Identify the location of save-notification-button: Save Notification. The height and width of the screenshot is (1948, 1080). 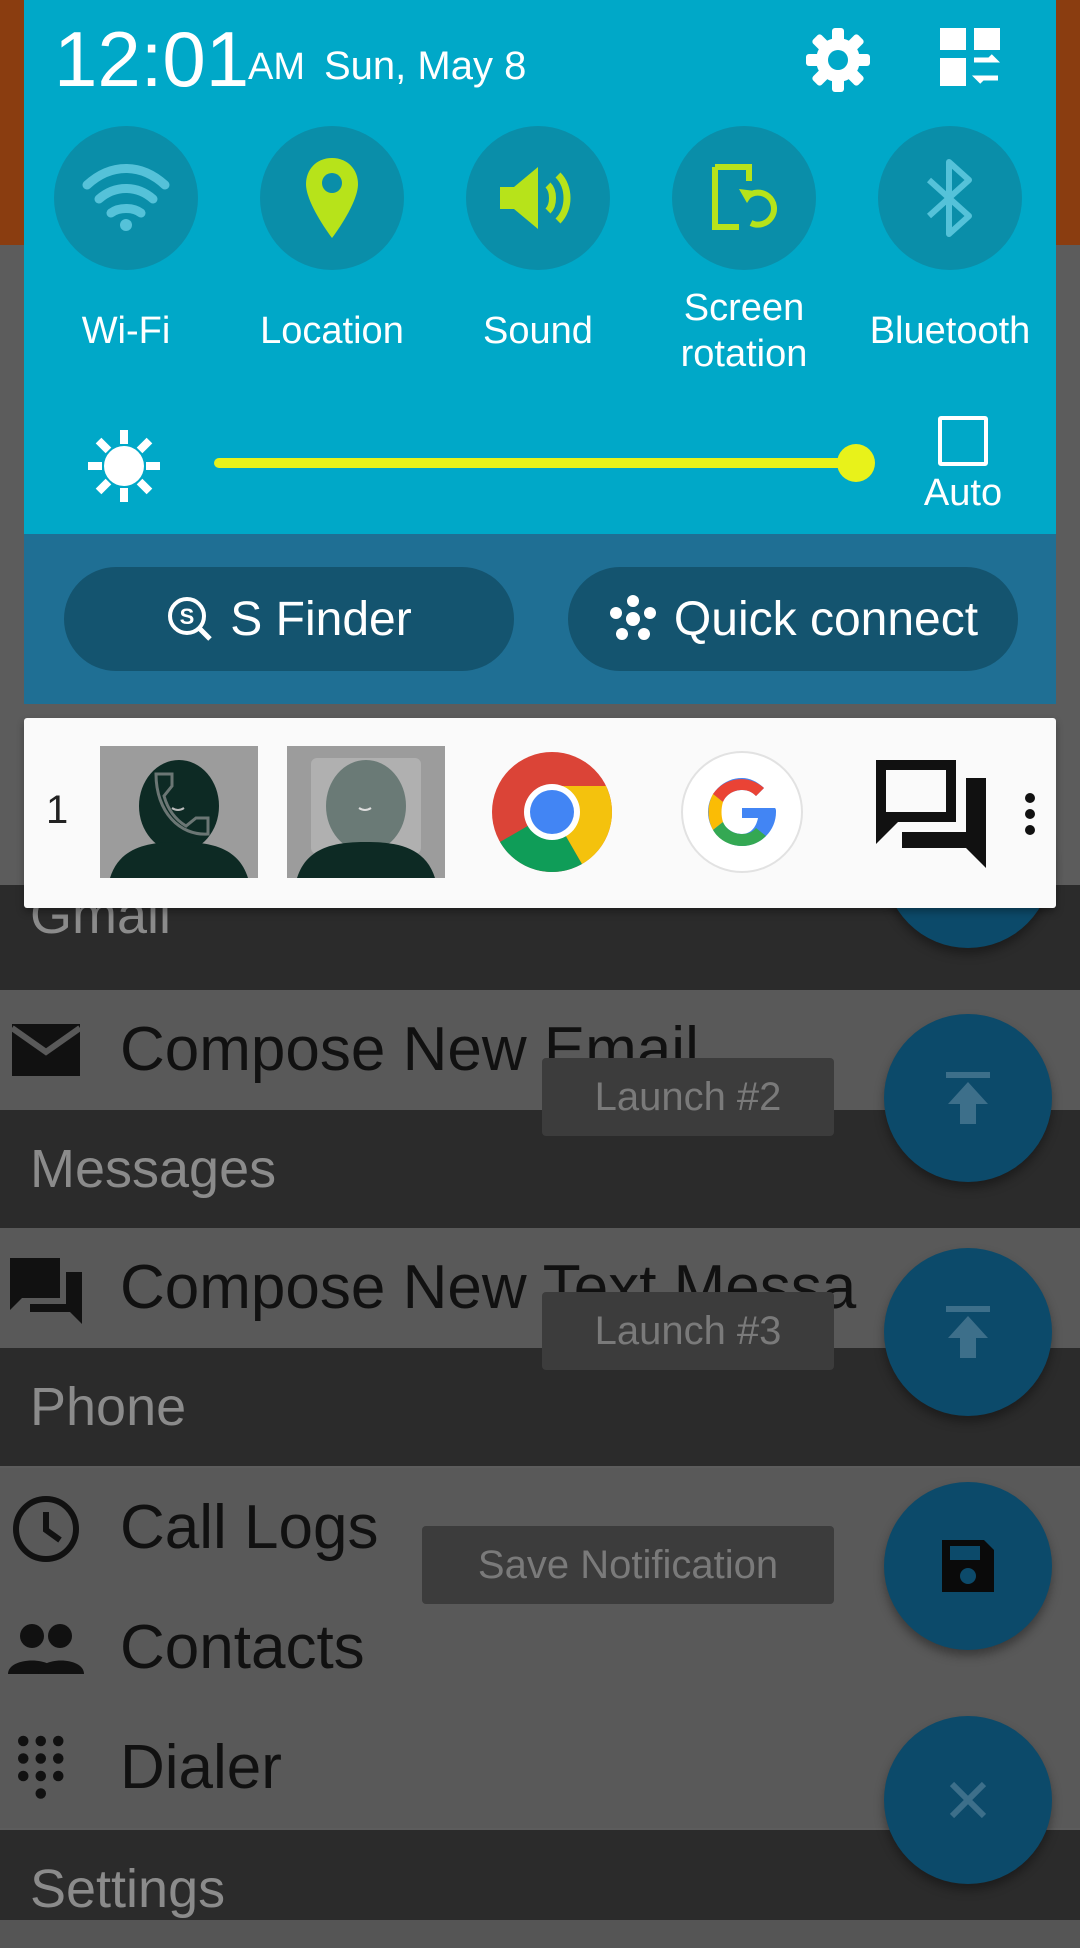
(628, 1565).